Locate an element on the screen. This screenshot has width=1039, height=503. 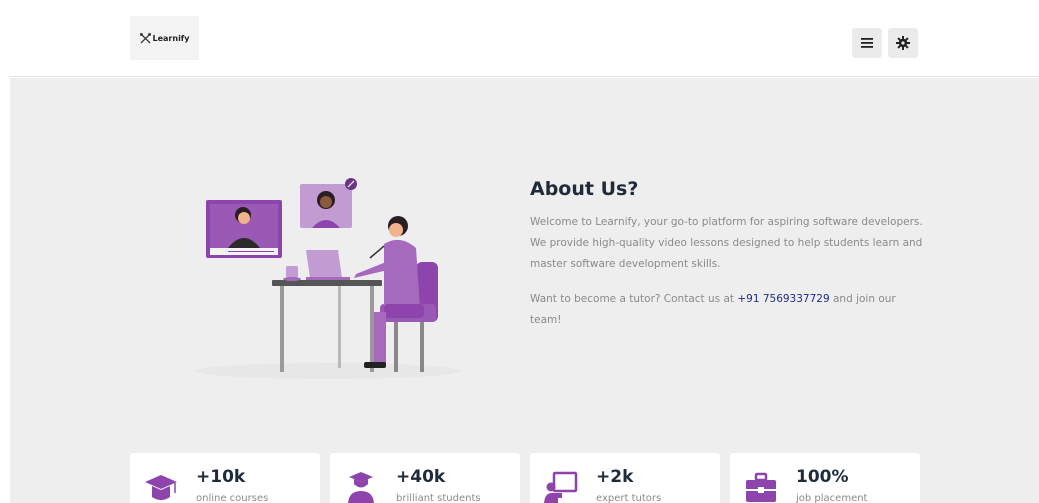
stat-label: online courses is located at coordinates (232, 498).